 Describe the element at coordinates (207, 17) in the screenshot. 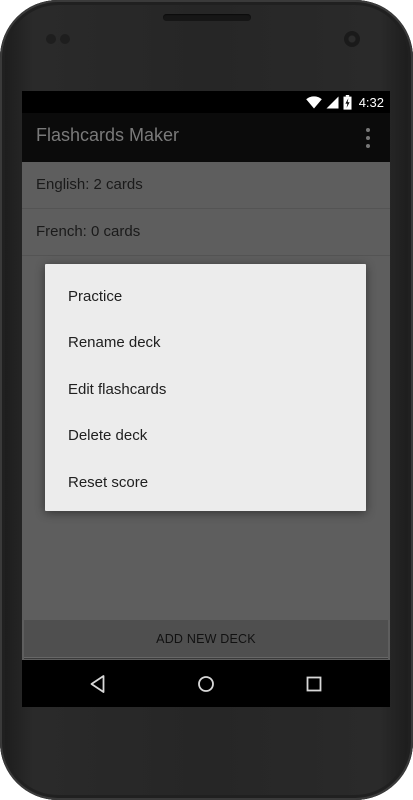

I see `earpiece-speaker` at that location.